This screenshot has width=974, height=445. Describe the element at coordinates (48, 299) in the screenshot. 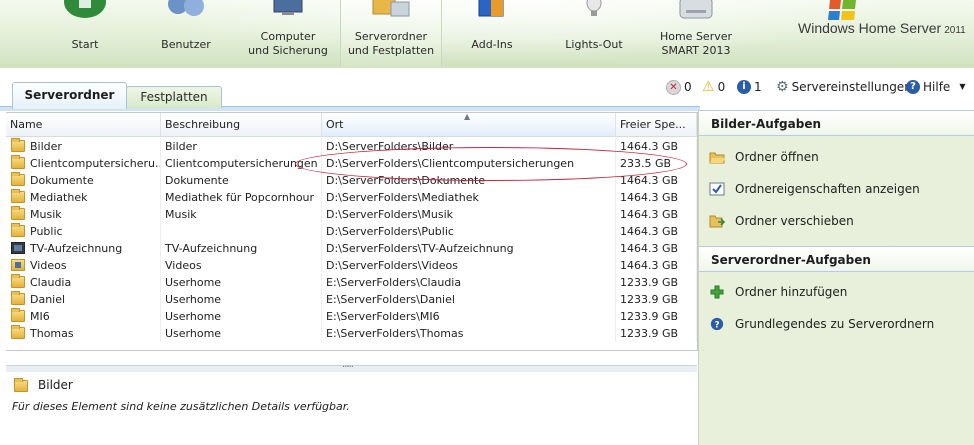

I see `cell-name-text: Daniel` at that location.